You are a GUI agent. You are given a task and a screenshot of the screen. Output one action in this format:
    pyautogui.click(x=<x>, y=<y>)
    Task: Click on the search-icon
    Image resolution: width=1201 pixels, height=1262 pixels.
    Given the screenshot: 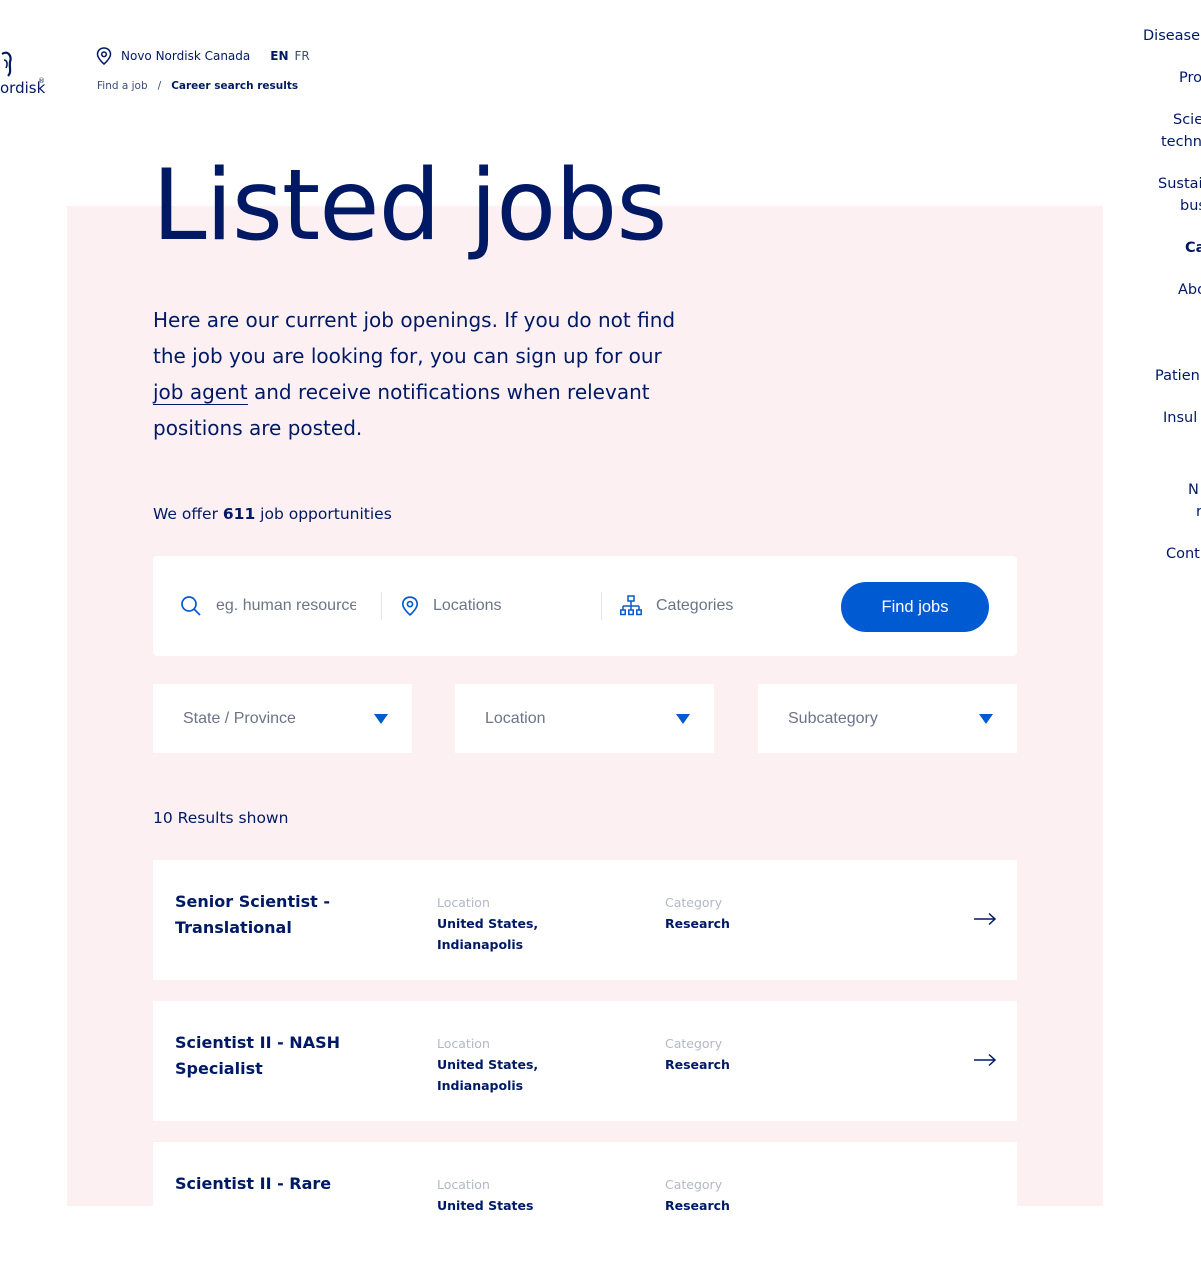 What is the action you would take?
    pyautogui.click(x=191, y=606)
    